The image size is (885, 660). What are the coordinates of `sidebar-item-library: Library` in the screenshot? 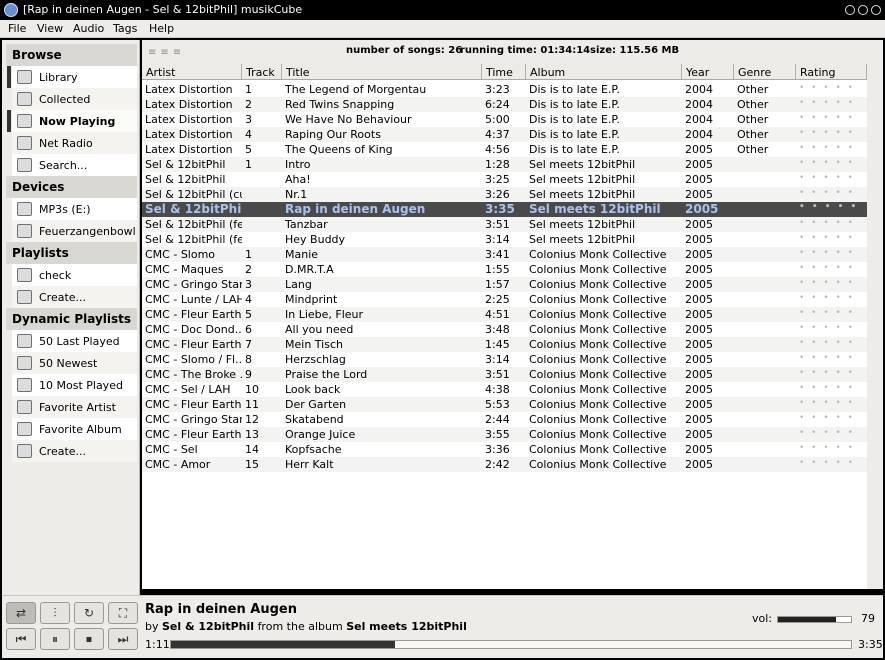 It's located at (74, 77).